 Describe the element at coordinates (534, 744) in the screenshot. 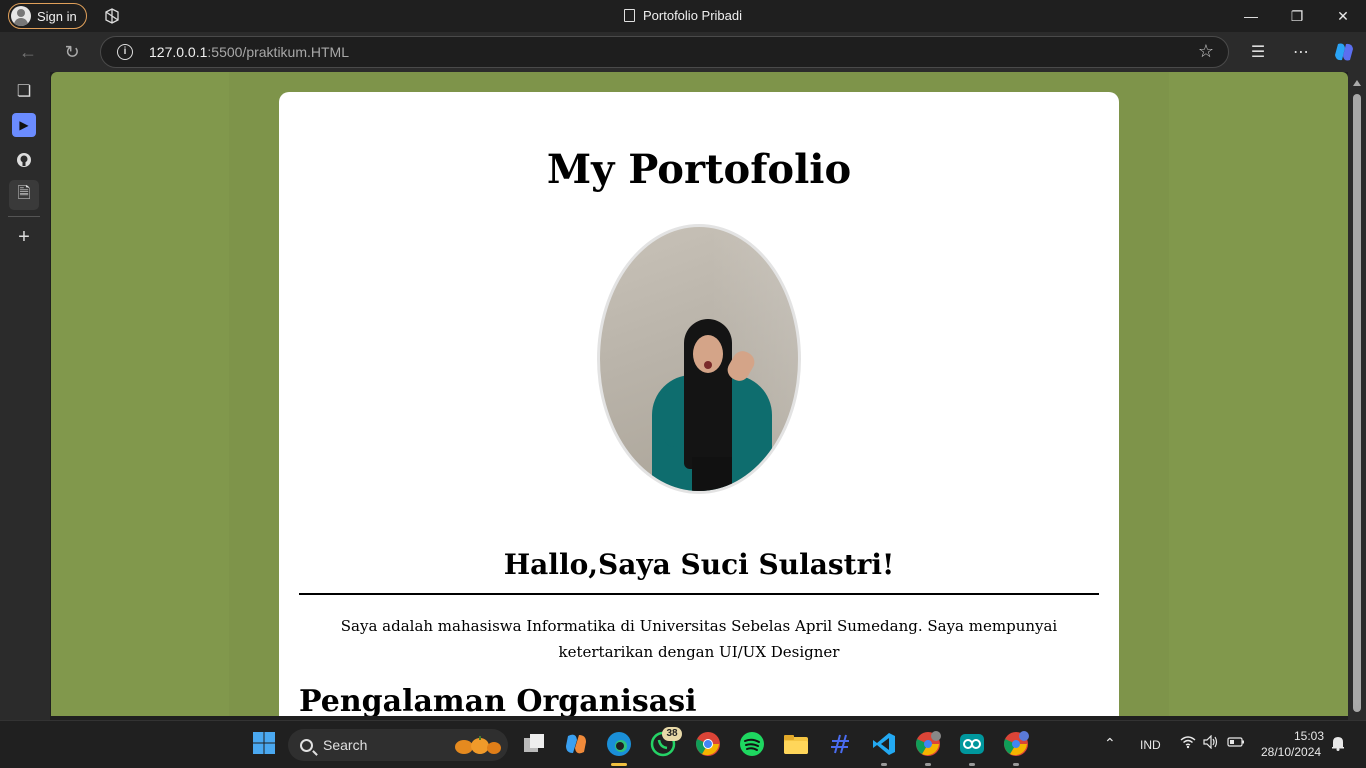

I see `task-view-icon` at that location.